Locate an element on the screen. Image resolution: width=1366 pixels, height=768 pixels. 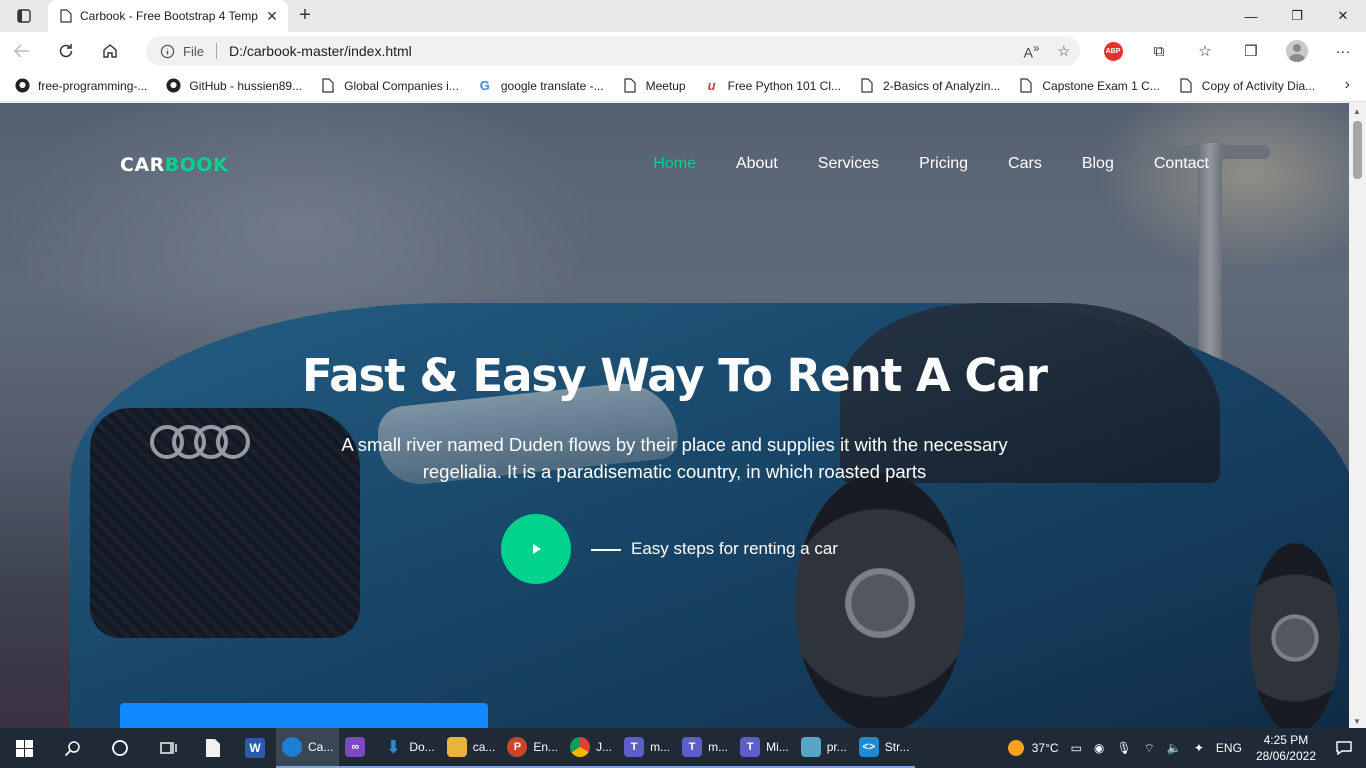
extensions-button: ⧉ is located at coordinates (1159, 51).